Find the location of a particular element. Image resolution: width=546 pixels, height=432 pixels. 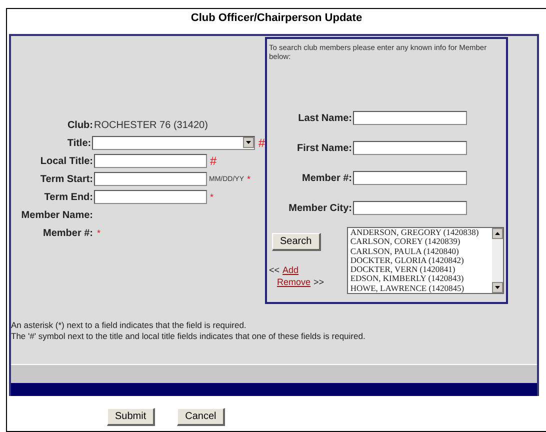

add-link: Add is located at coordinates (290, 271).